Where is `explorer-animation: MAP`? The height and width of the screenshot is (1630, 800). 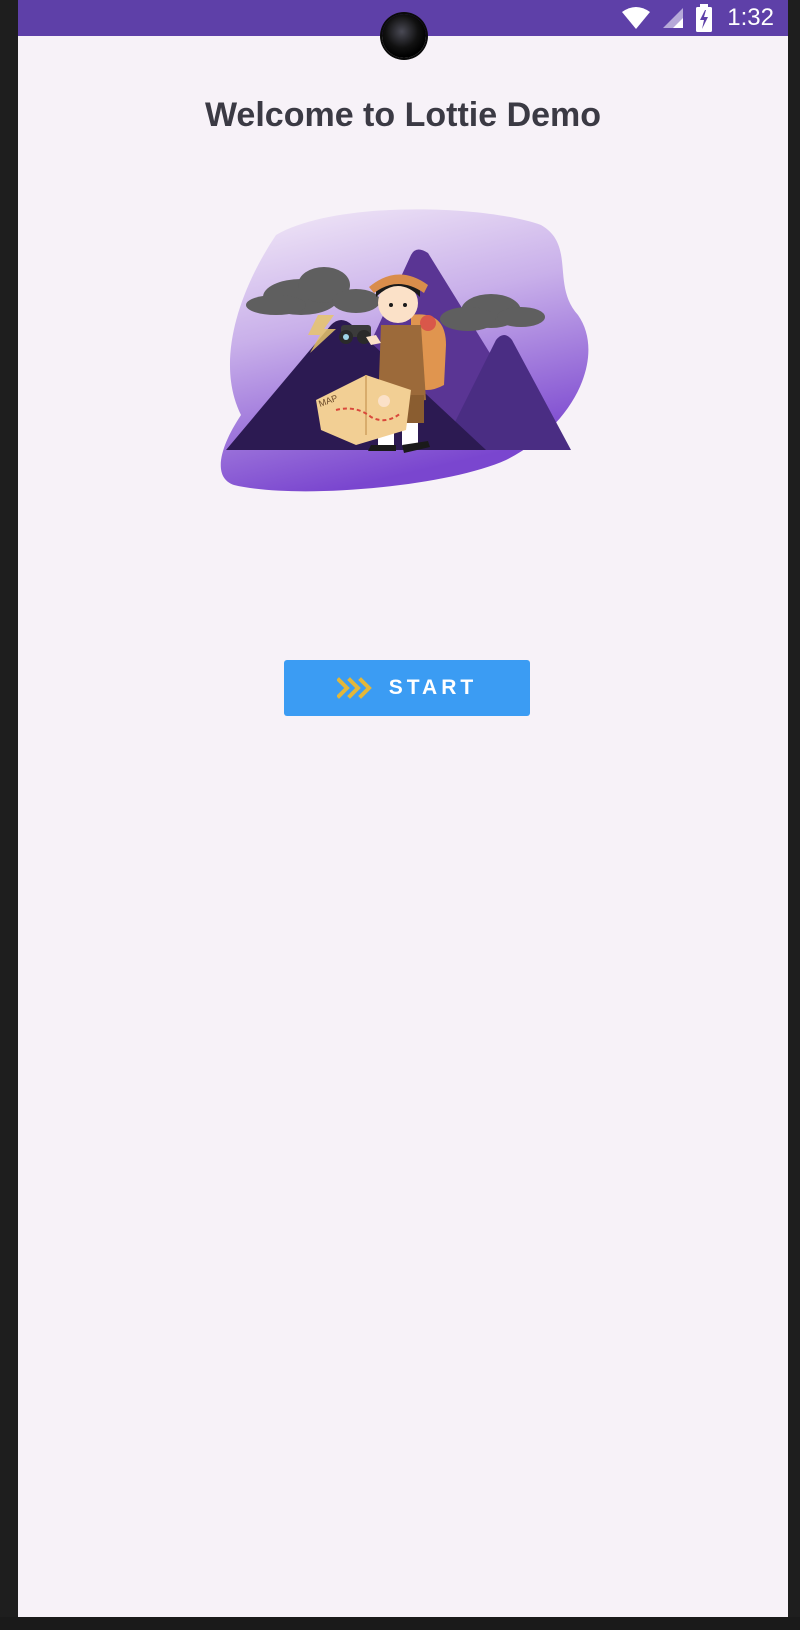
explorer-animation: MAP is located at coordinates (404, 350).